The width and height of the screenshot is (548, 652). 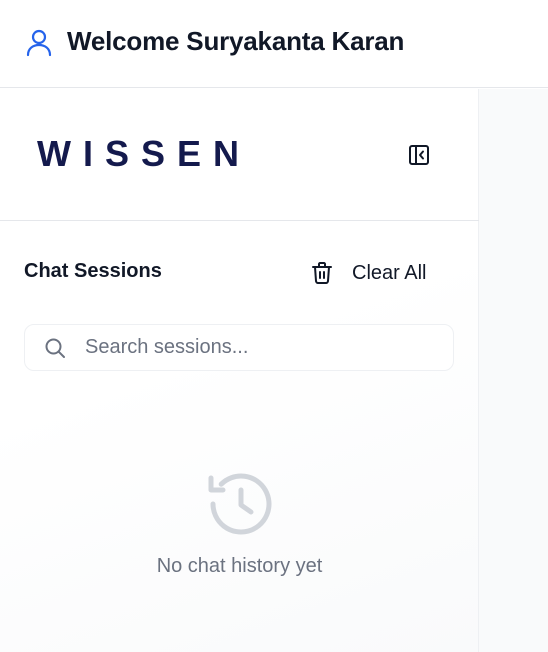 What do you see at coordinates (322, 273) in the screenshot?
I see `trash-icon` at bounding box center [322, 273].